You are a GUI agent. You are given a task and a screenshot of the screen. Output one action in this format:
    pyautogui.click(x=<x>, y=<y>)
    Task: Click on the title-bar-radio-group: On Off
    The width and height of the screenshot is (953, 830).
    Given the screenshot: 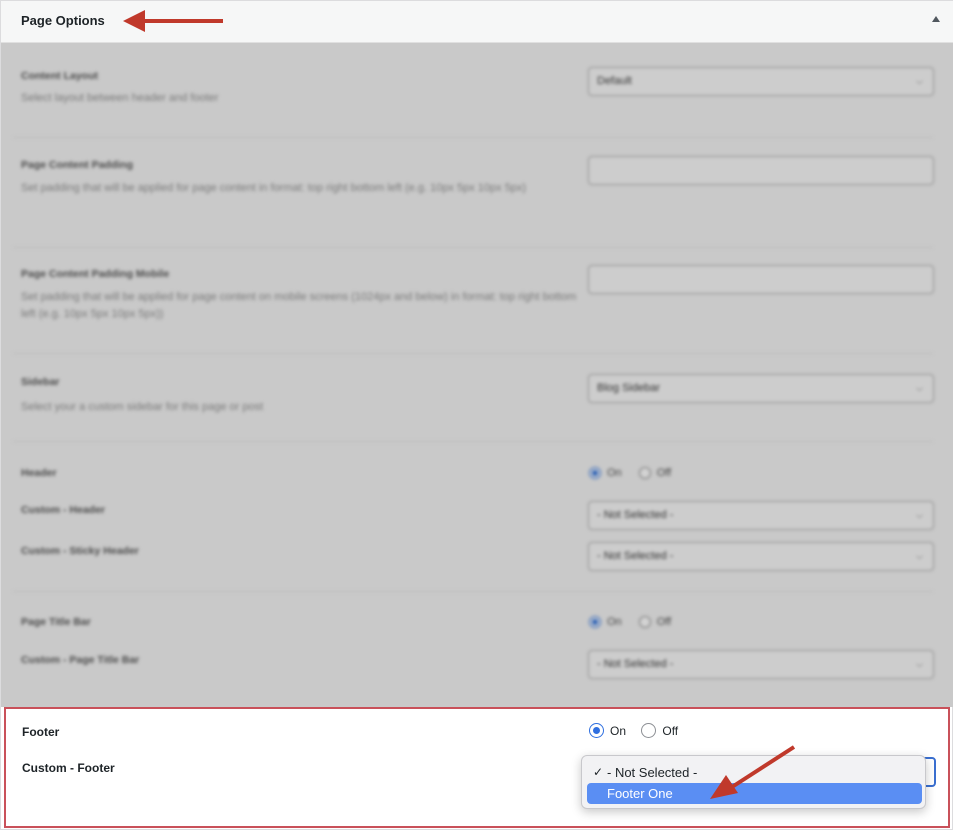 What is the action you would take?
    pyautogui.click(x=637, y=622)
    